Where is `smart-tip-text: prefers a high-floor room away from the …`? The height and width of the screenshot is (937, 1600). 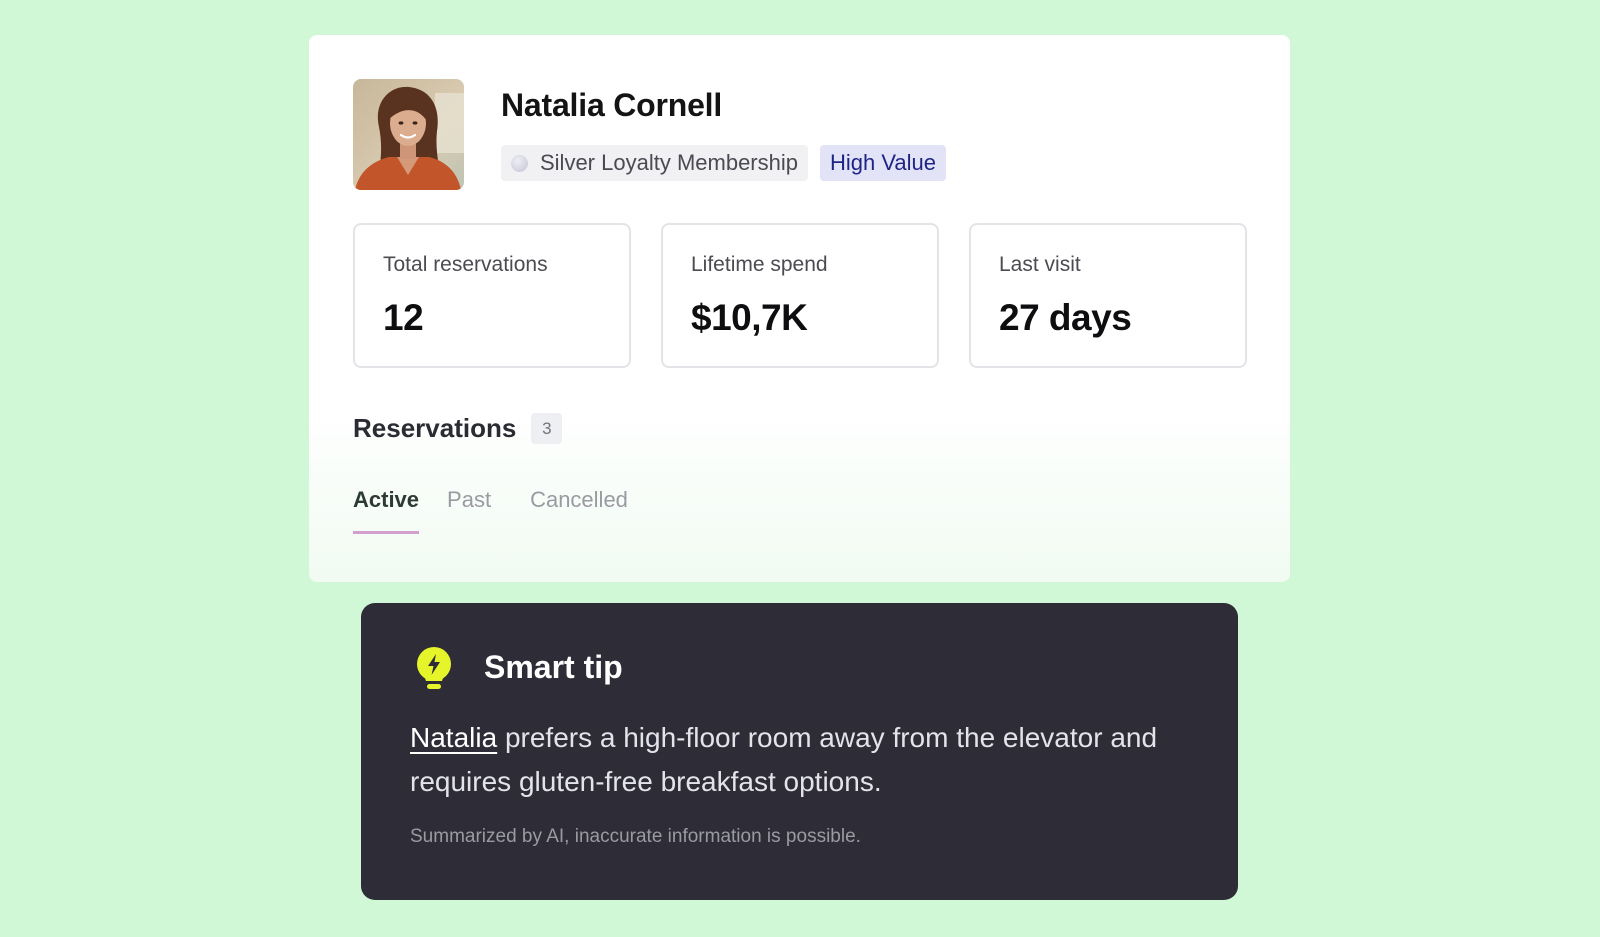 smart-tip-text: prefers a high-floor room away from the … is located at coordinates (784, 759).